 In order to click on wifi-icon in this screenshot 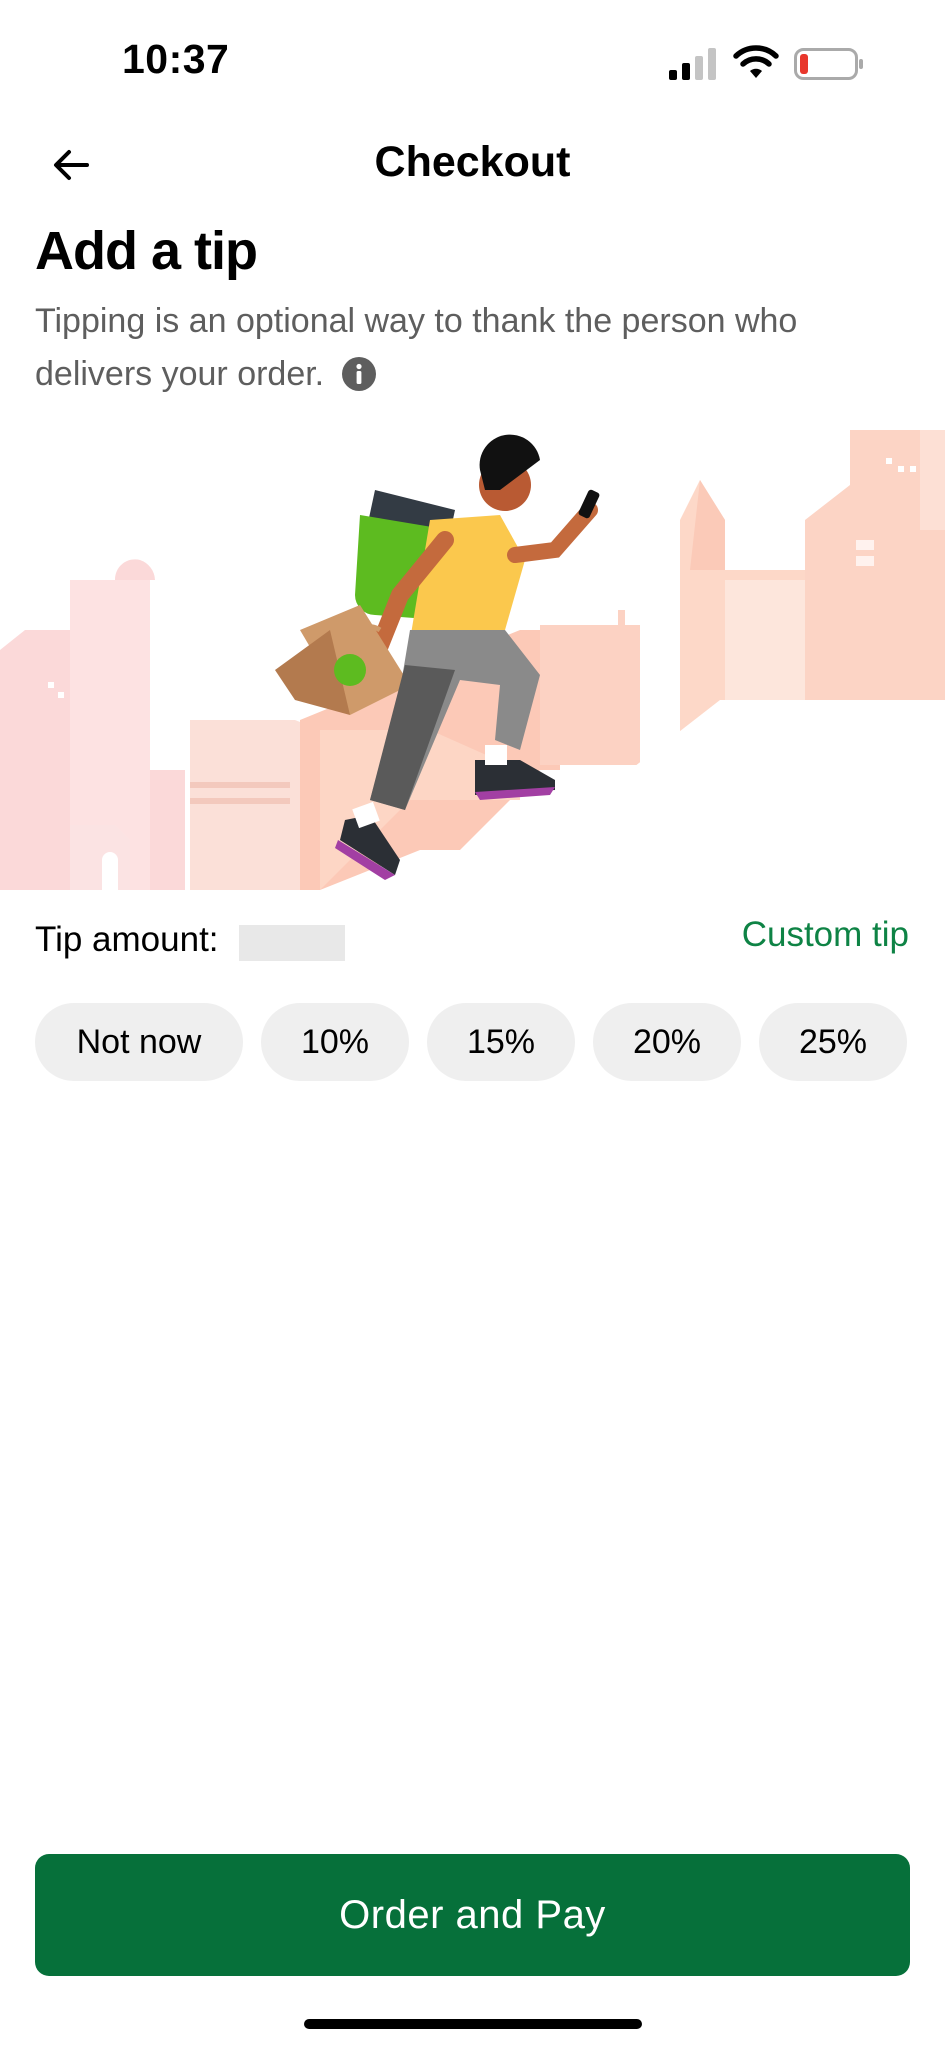, I will do `click(756, 61)`.